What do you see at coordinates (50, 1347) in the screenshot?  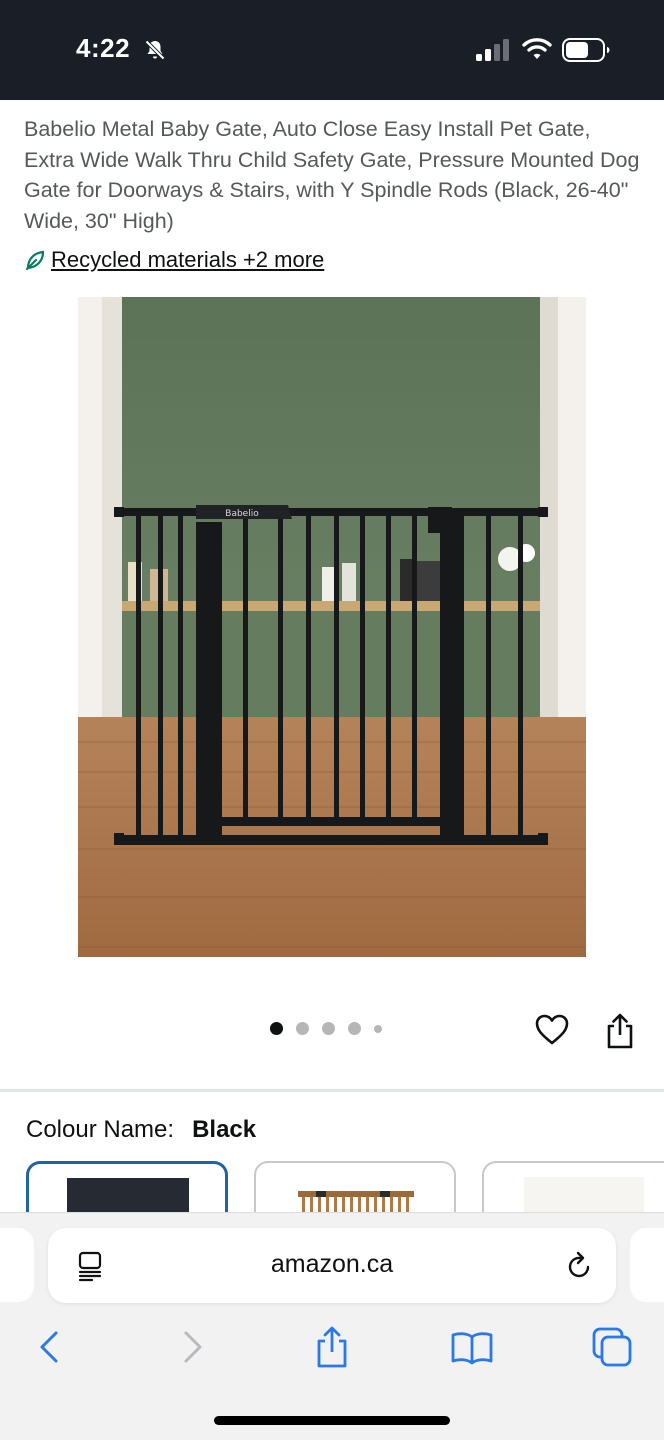 I see `chevron-left-icon` at bounding box center [50, 1347].